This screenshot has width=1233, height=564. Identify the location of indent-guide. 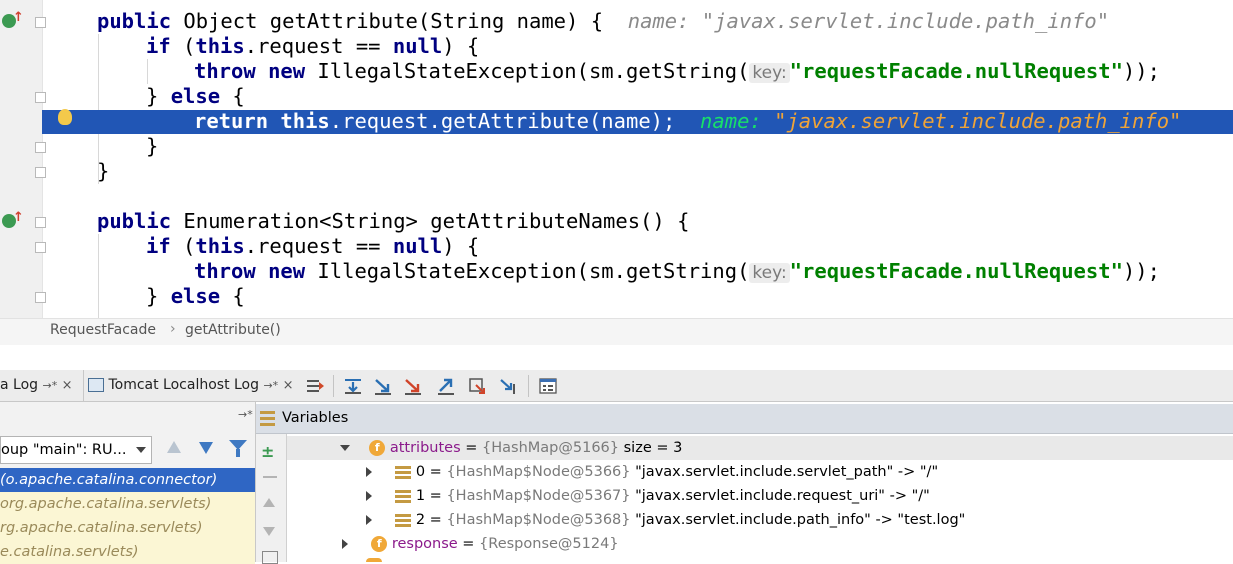
(98, 276).